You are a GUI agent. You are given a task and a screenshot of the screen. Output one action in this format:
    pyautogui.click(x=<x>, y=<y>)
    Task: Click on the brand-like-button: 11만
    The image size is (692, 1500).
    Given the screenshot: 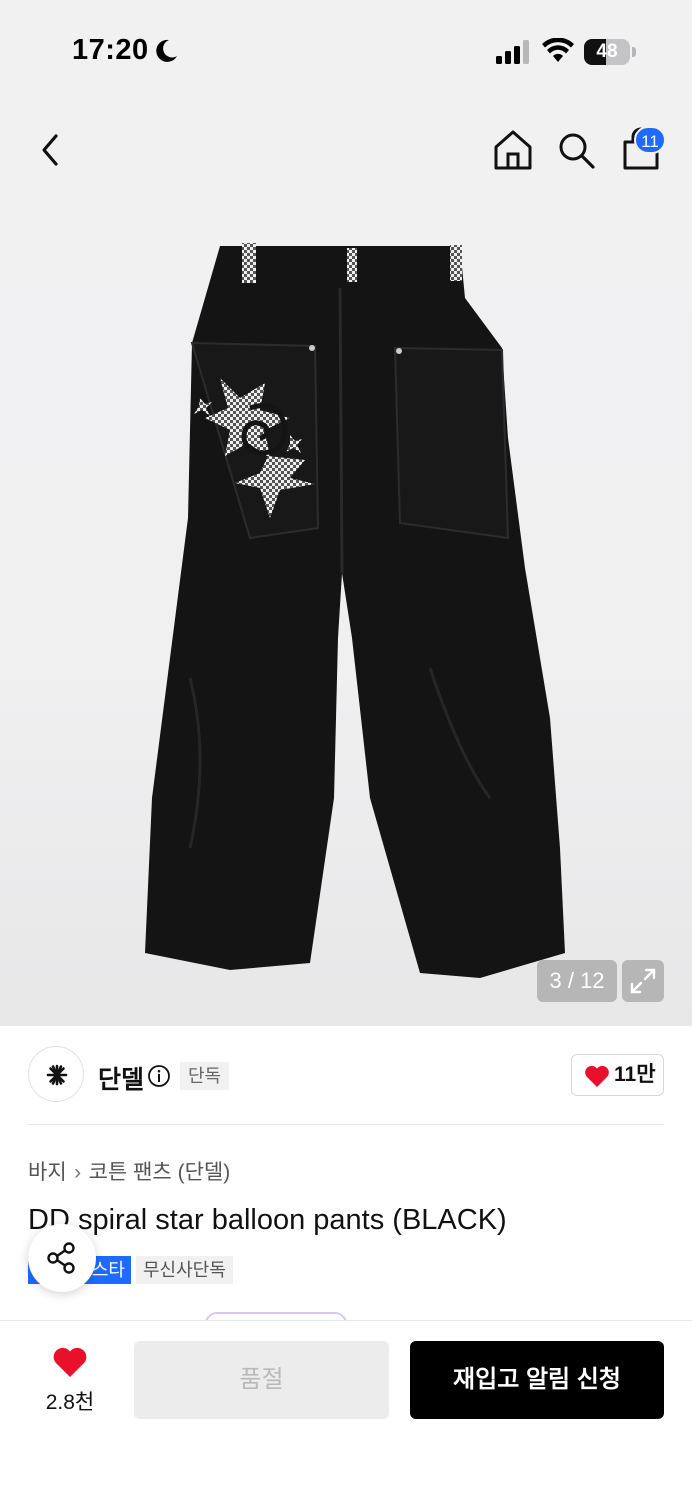 What is the action you would take?
    pyautogui.click(x=617, y=1075)
    